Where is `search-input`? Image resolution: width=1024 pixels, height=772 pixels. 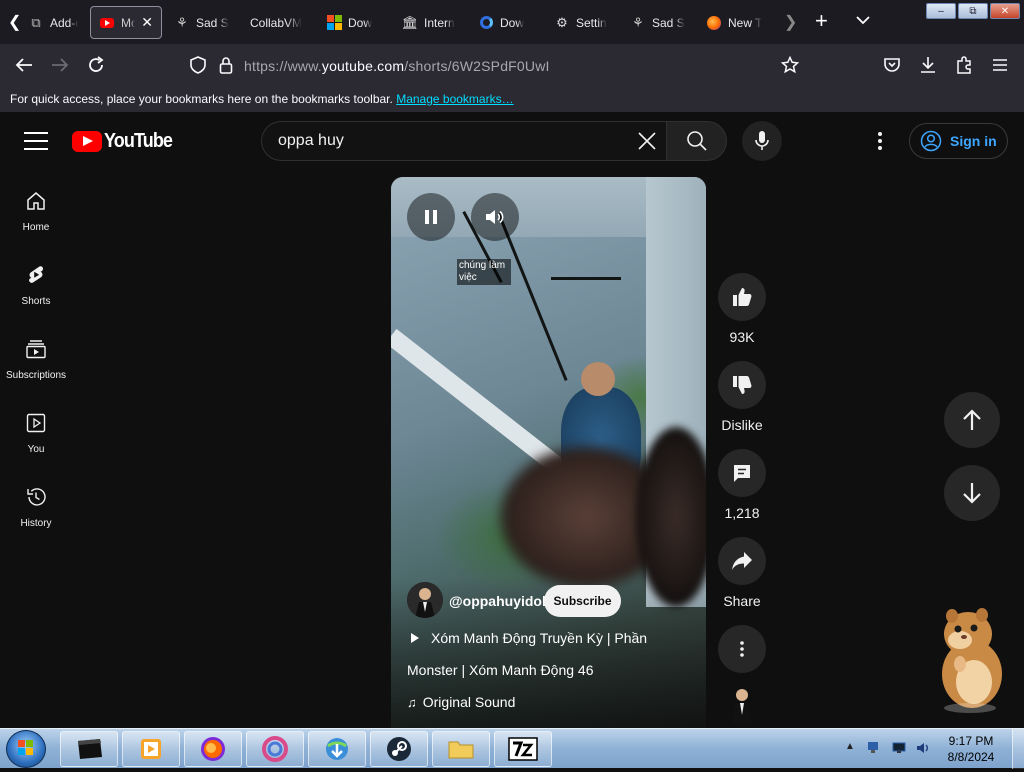
search-input is located at coordinates (448, 141).